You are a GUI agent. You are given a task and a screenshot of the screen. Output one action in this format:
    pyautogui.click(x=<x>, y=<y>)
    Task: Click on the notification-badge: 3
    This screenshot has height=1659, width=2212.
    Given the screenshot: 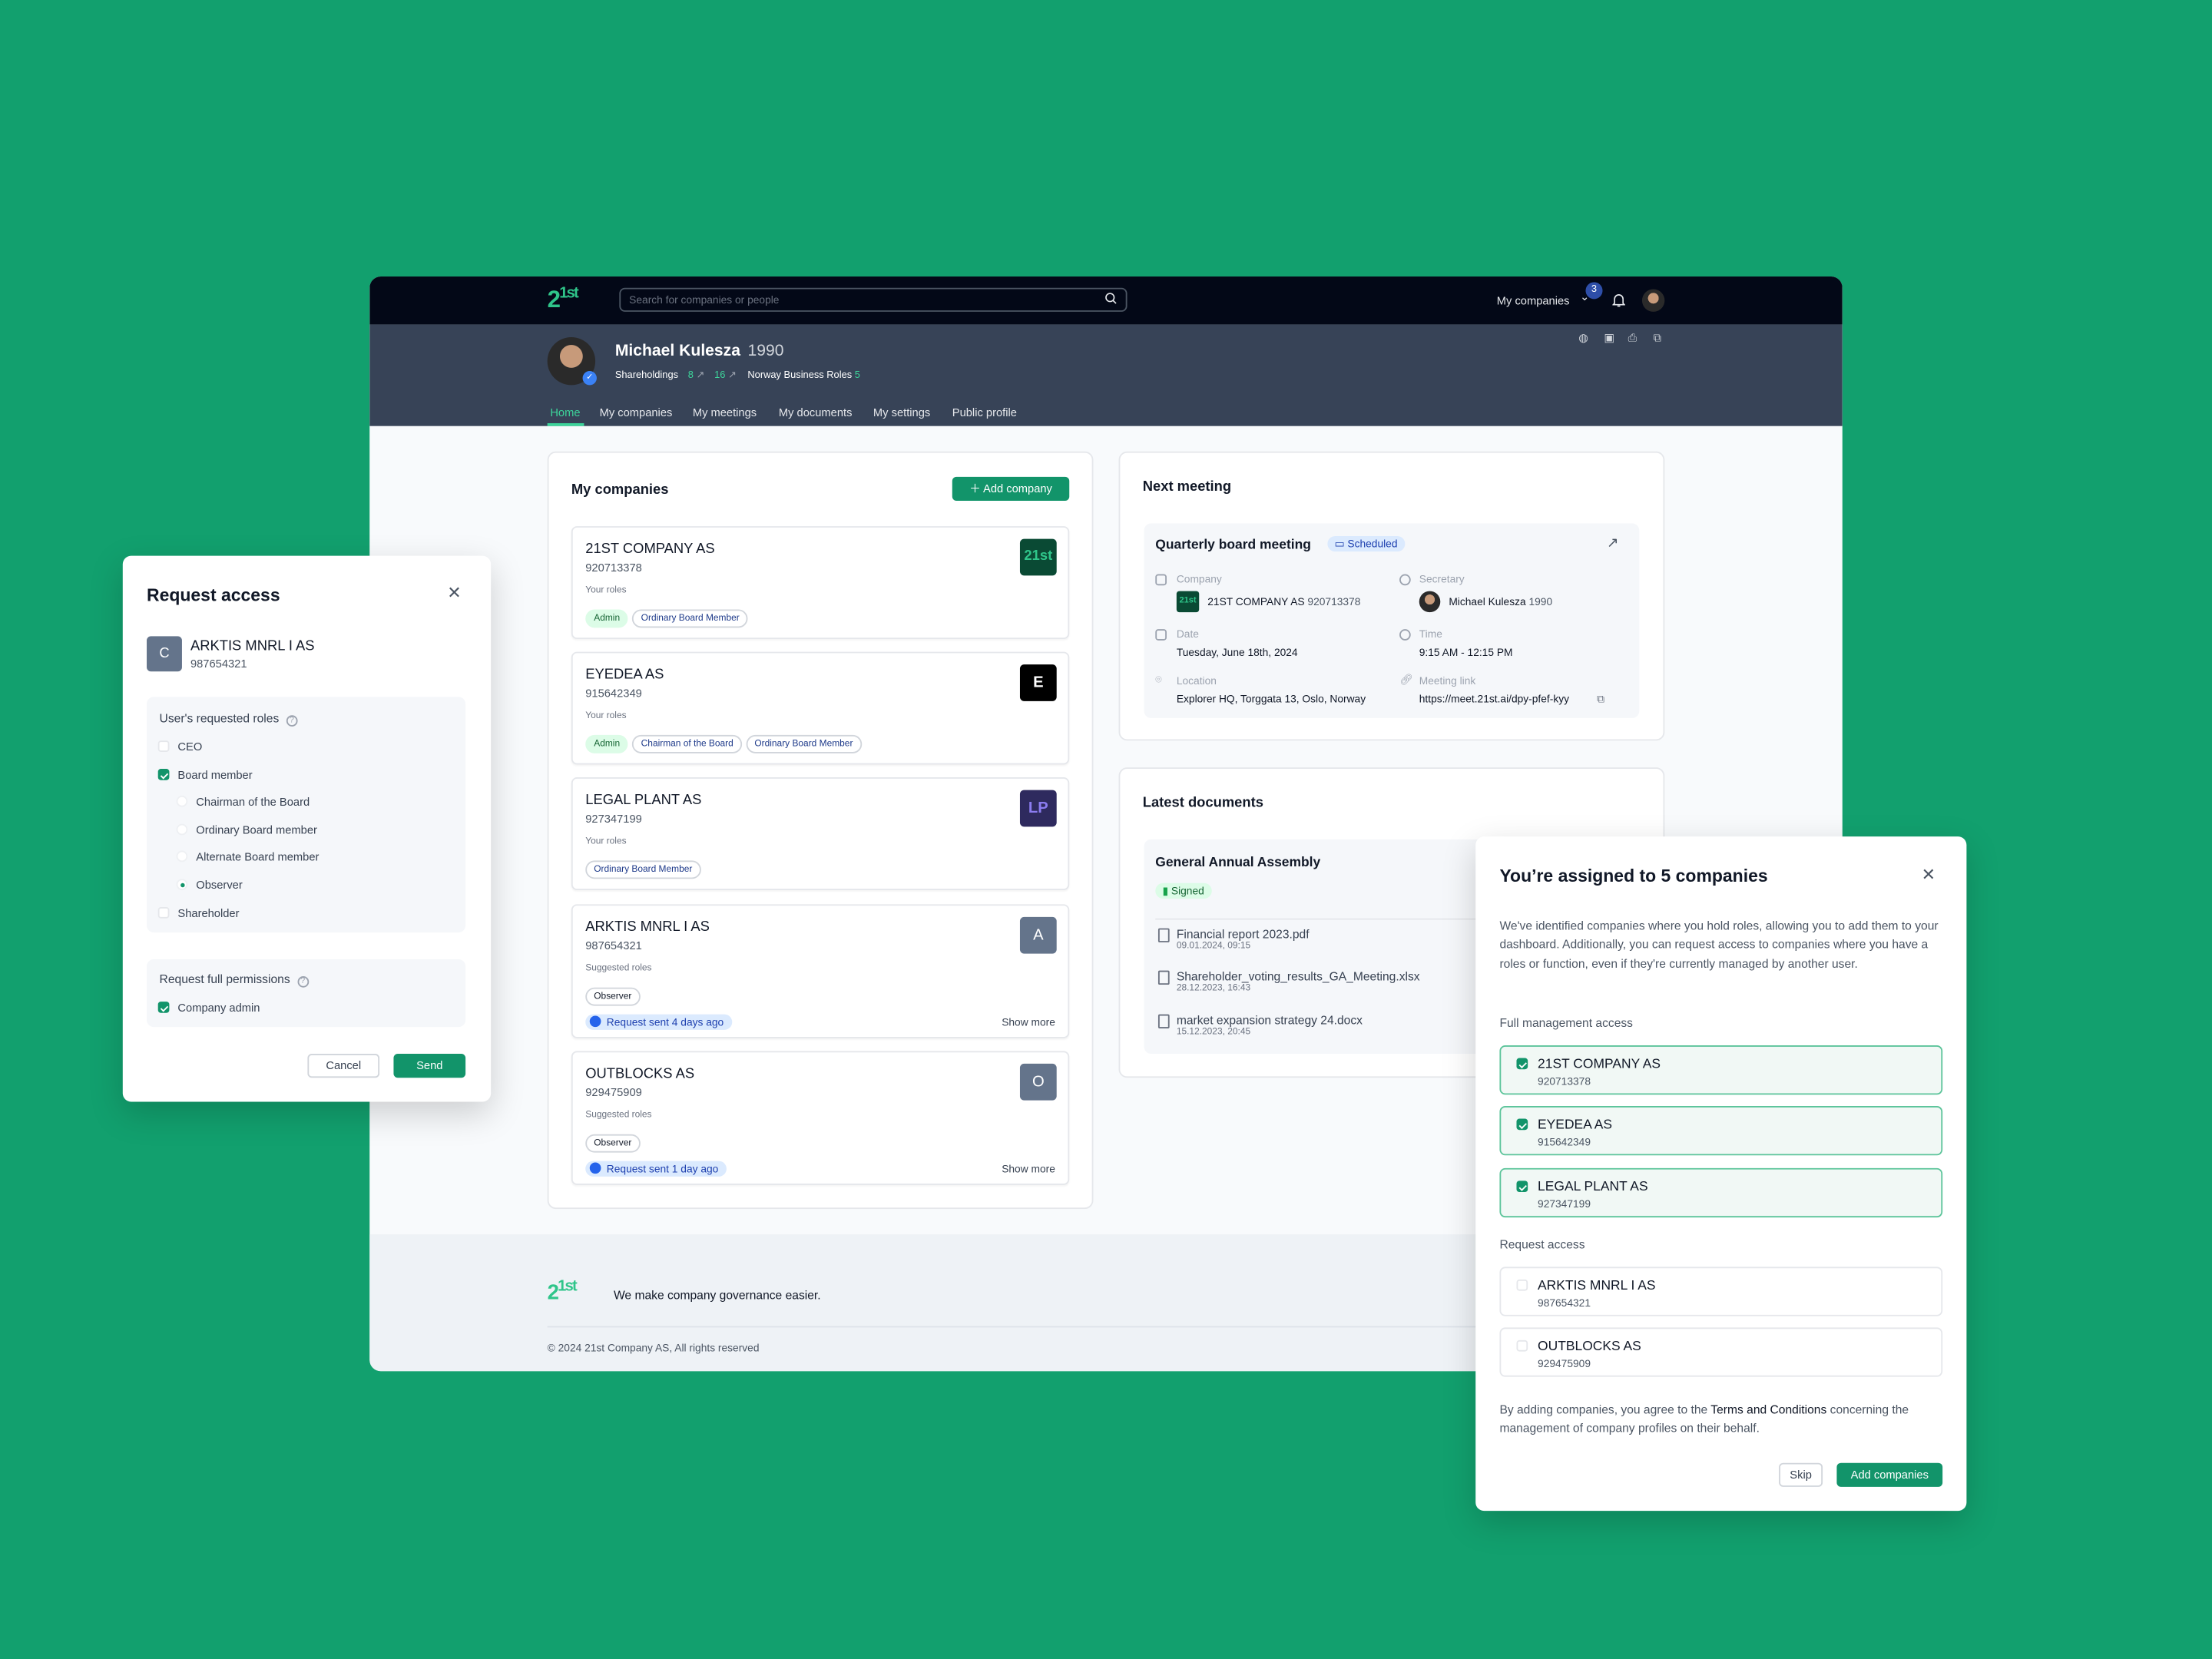 What is the action you would take?
    pyautogui.click(x=1594, y=291)
    